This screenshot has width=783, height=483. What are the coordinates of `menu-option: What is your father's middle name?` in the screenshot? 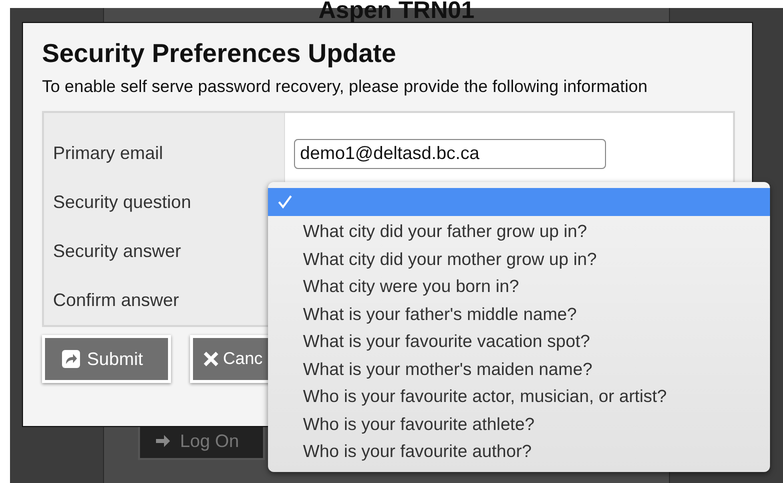 It's located at (519, 314).